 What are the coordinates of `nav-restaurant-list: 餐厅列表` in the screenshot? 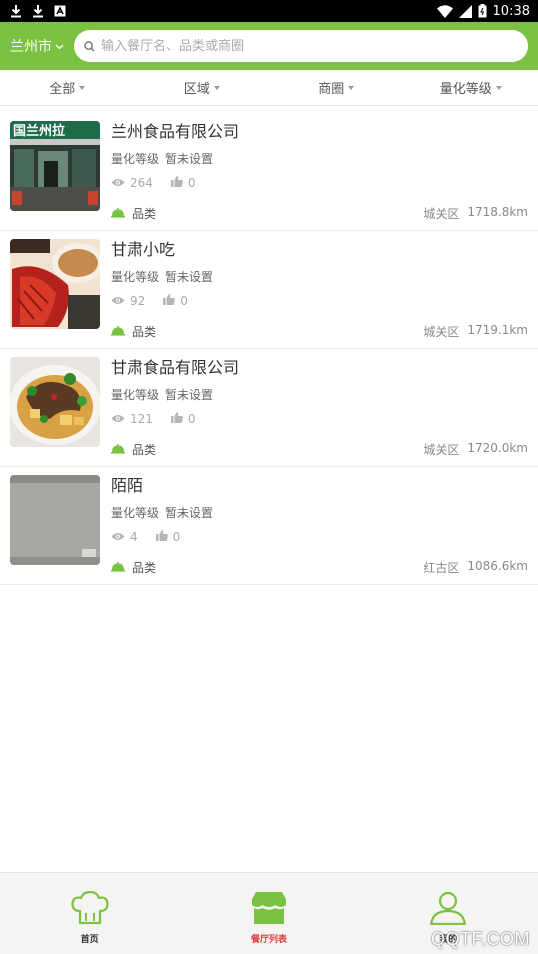 It's located at (268, 913).